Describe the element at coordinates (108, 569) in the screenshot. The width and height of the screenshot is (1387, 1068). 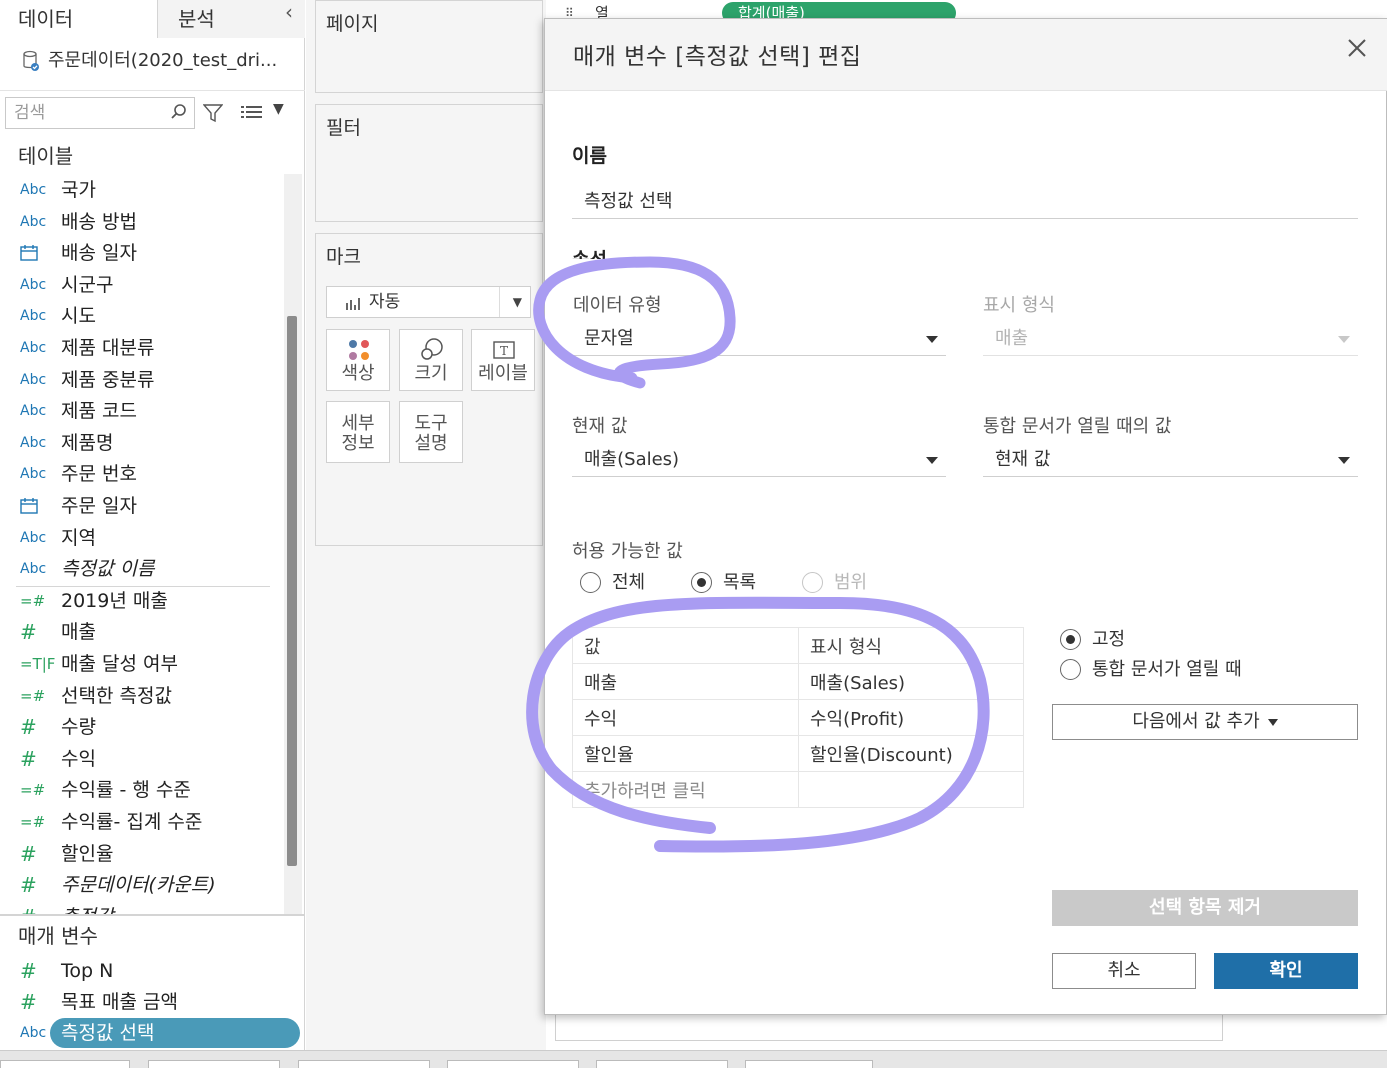
I see `field-name: 측정값 이름` at that location.